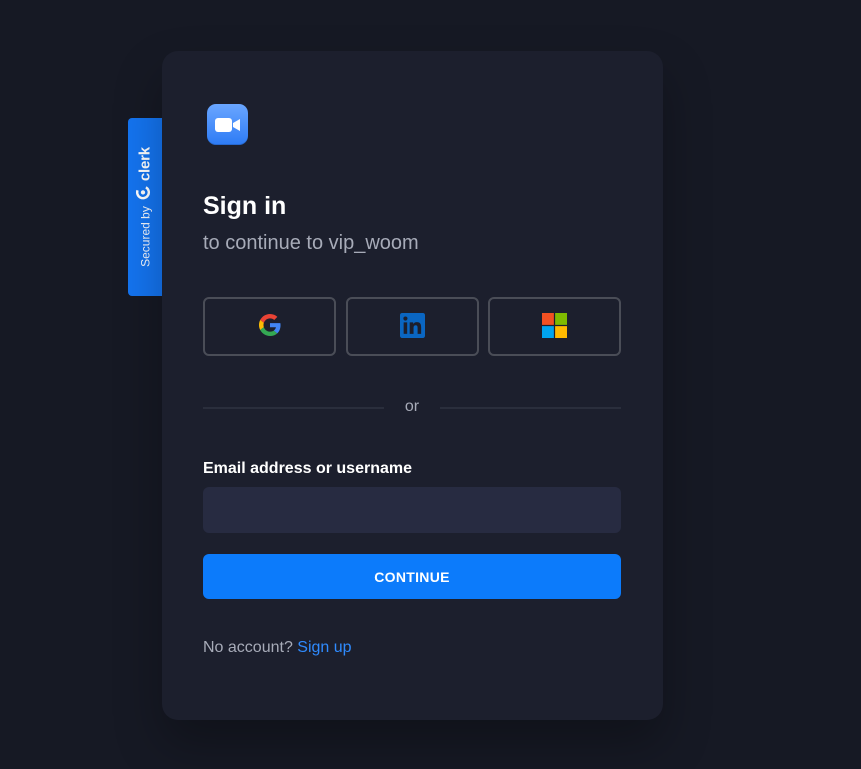  I want to click on google-sign-in-button, so click(269, 326).